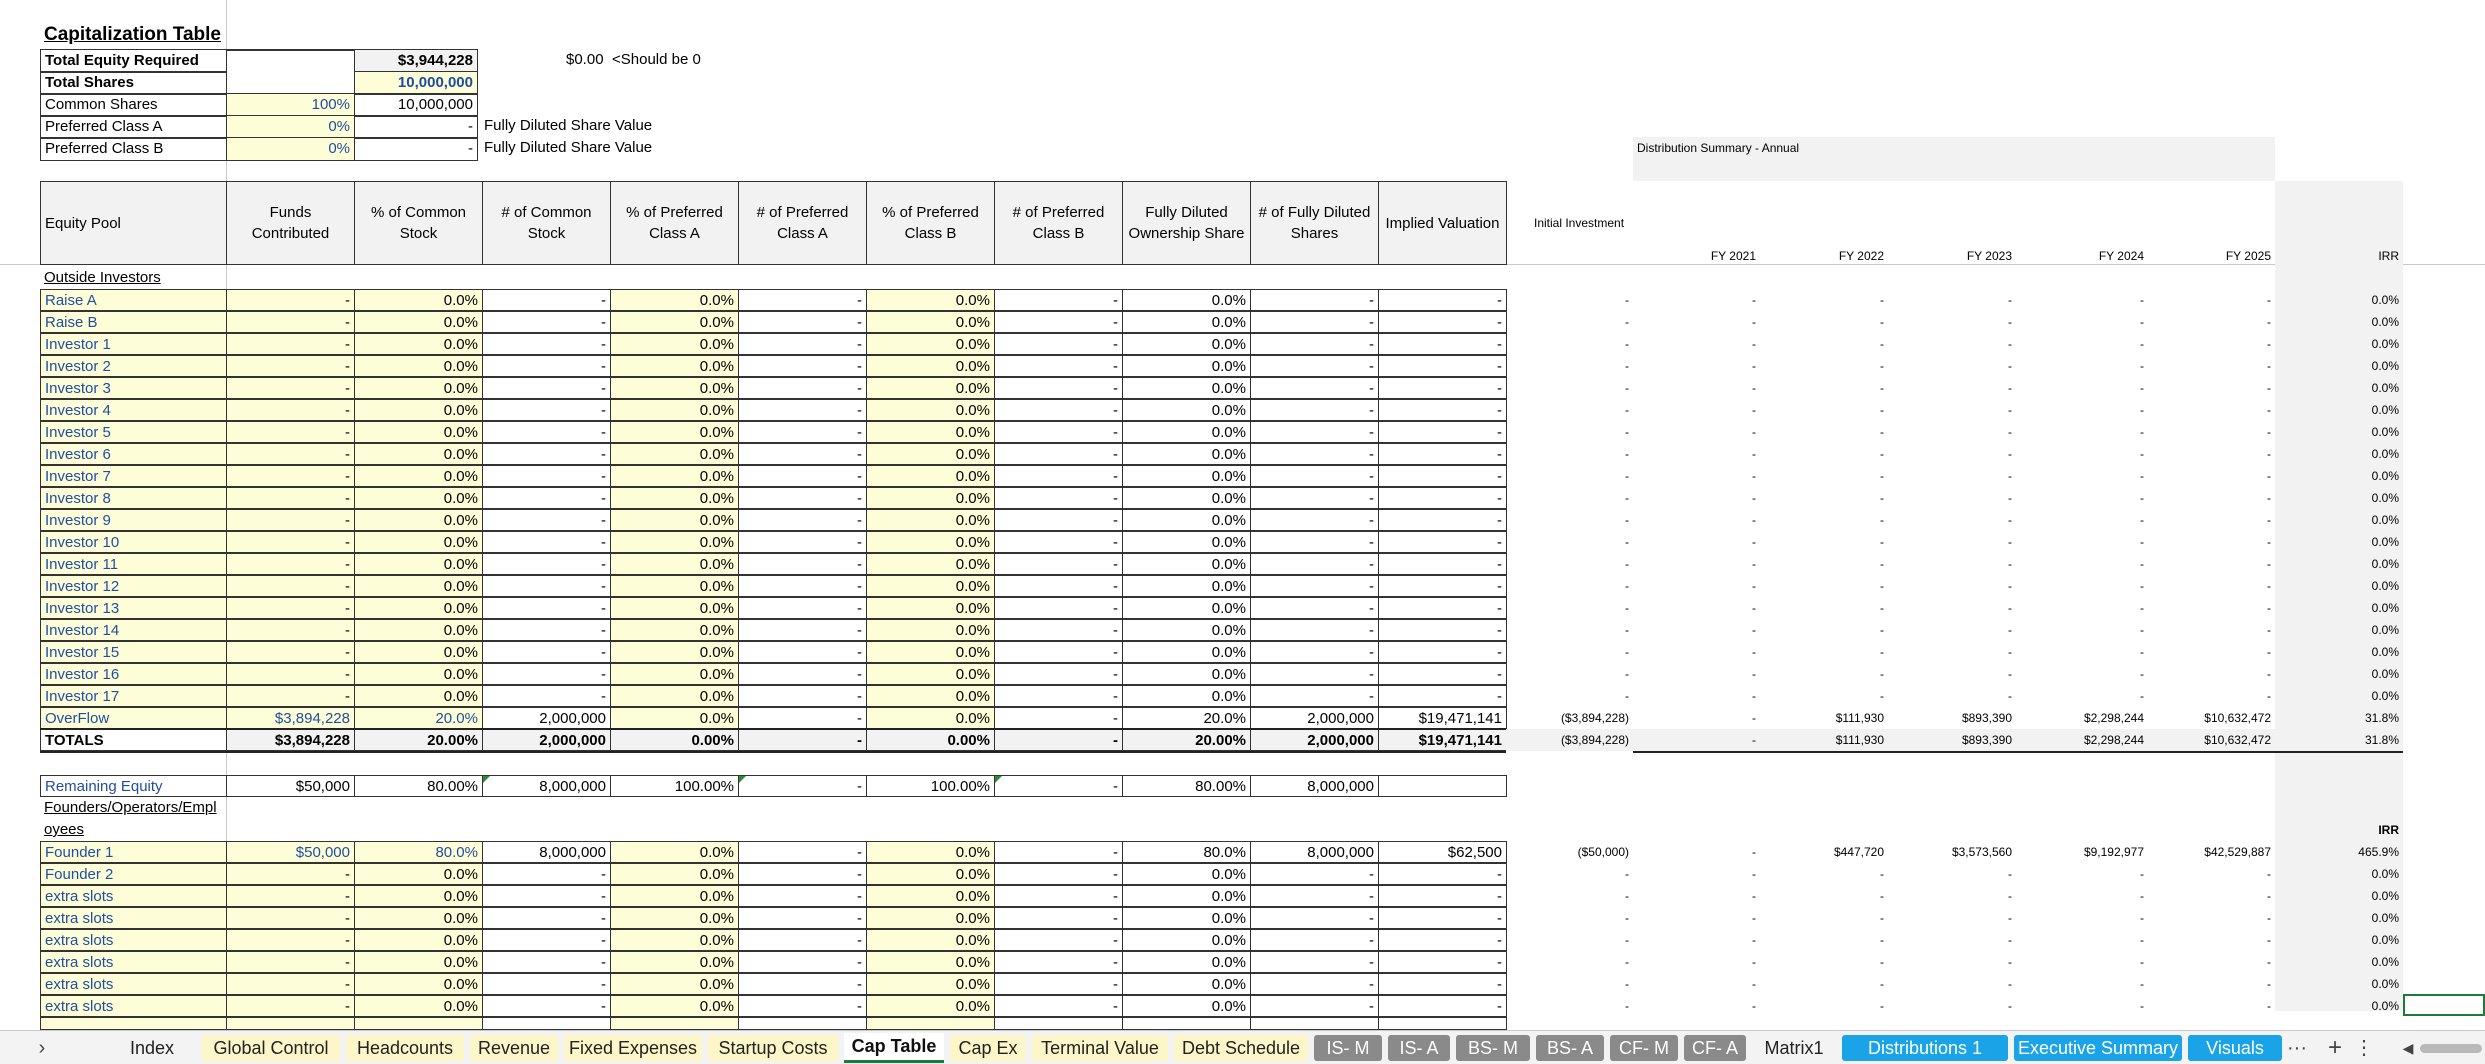 The image size is (2485, 1064). What do you see at coordinates (405, 1048) in the screenshot?
I see `sheet-tab-headcounts: Headcounts` at bounding box center [405, 1048].